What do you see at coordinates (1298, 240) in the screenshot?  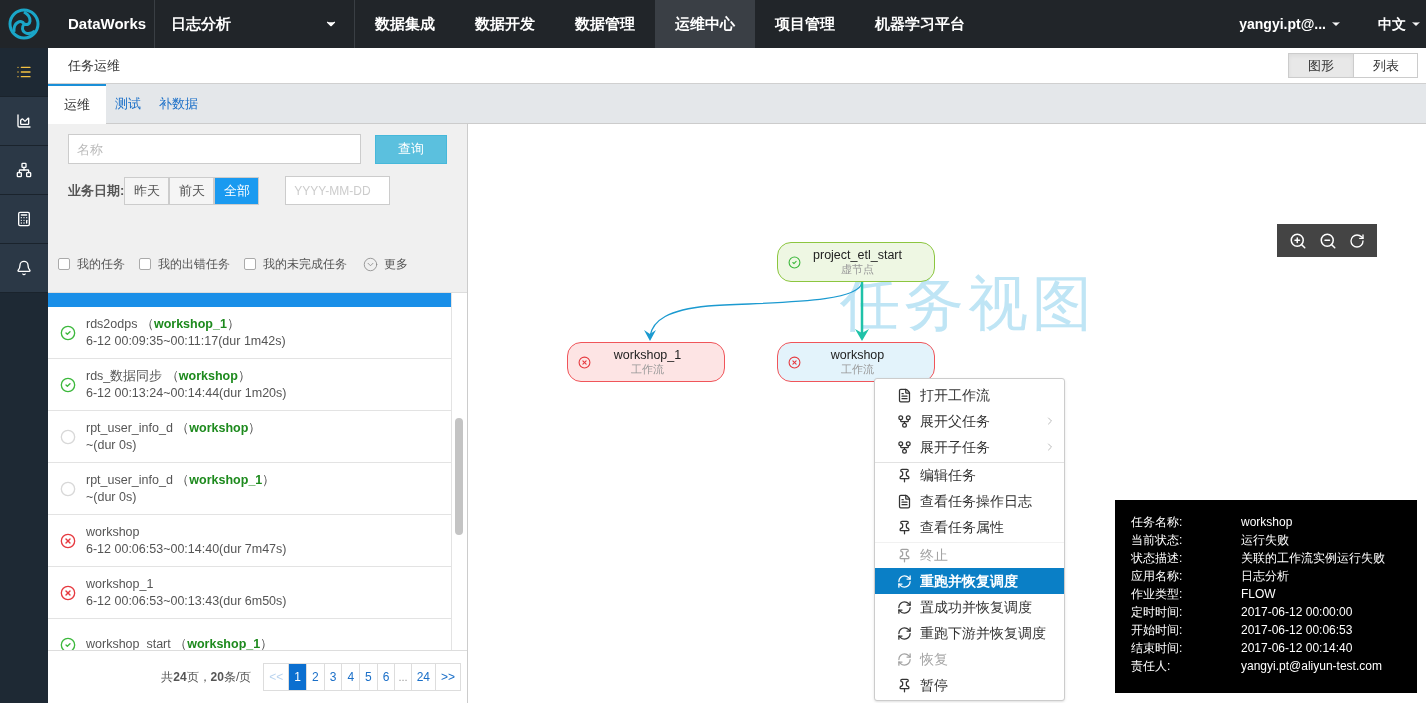 I see `zoom-in-icon` at bounding box center [1298, 240].